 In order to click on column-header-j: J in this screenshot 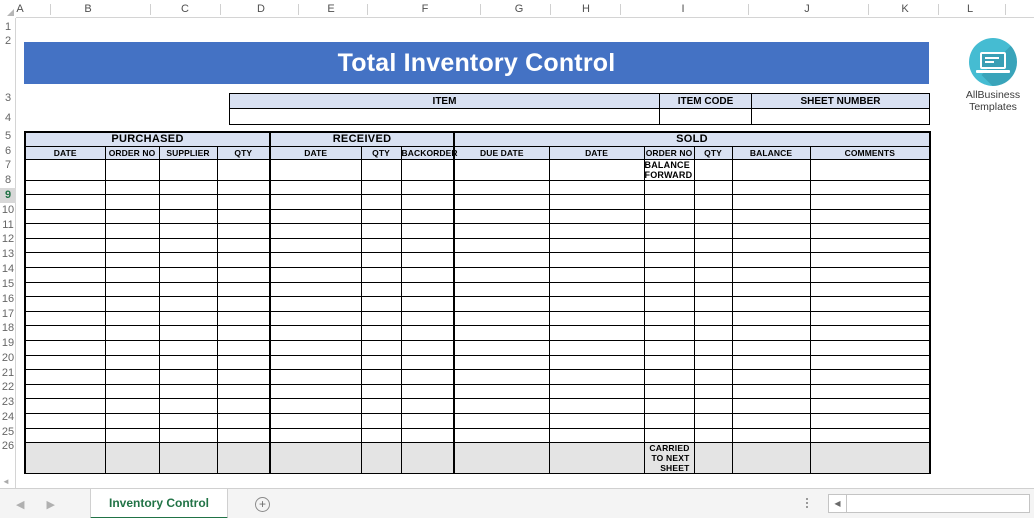, I will do `click(807, 9)`.